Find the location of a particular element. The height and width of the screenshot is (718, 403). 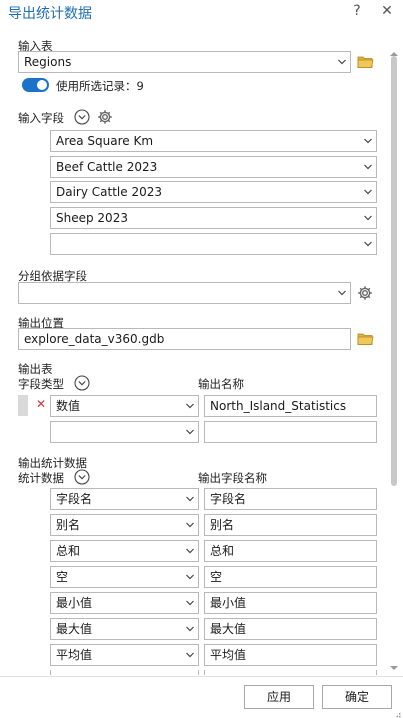

field-type-dropdown-empty is located at coordinates (124, 432).